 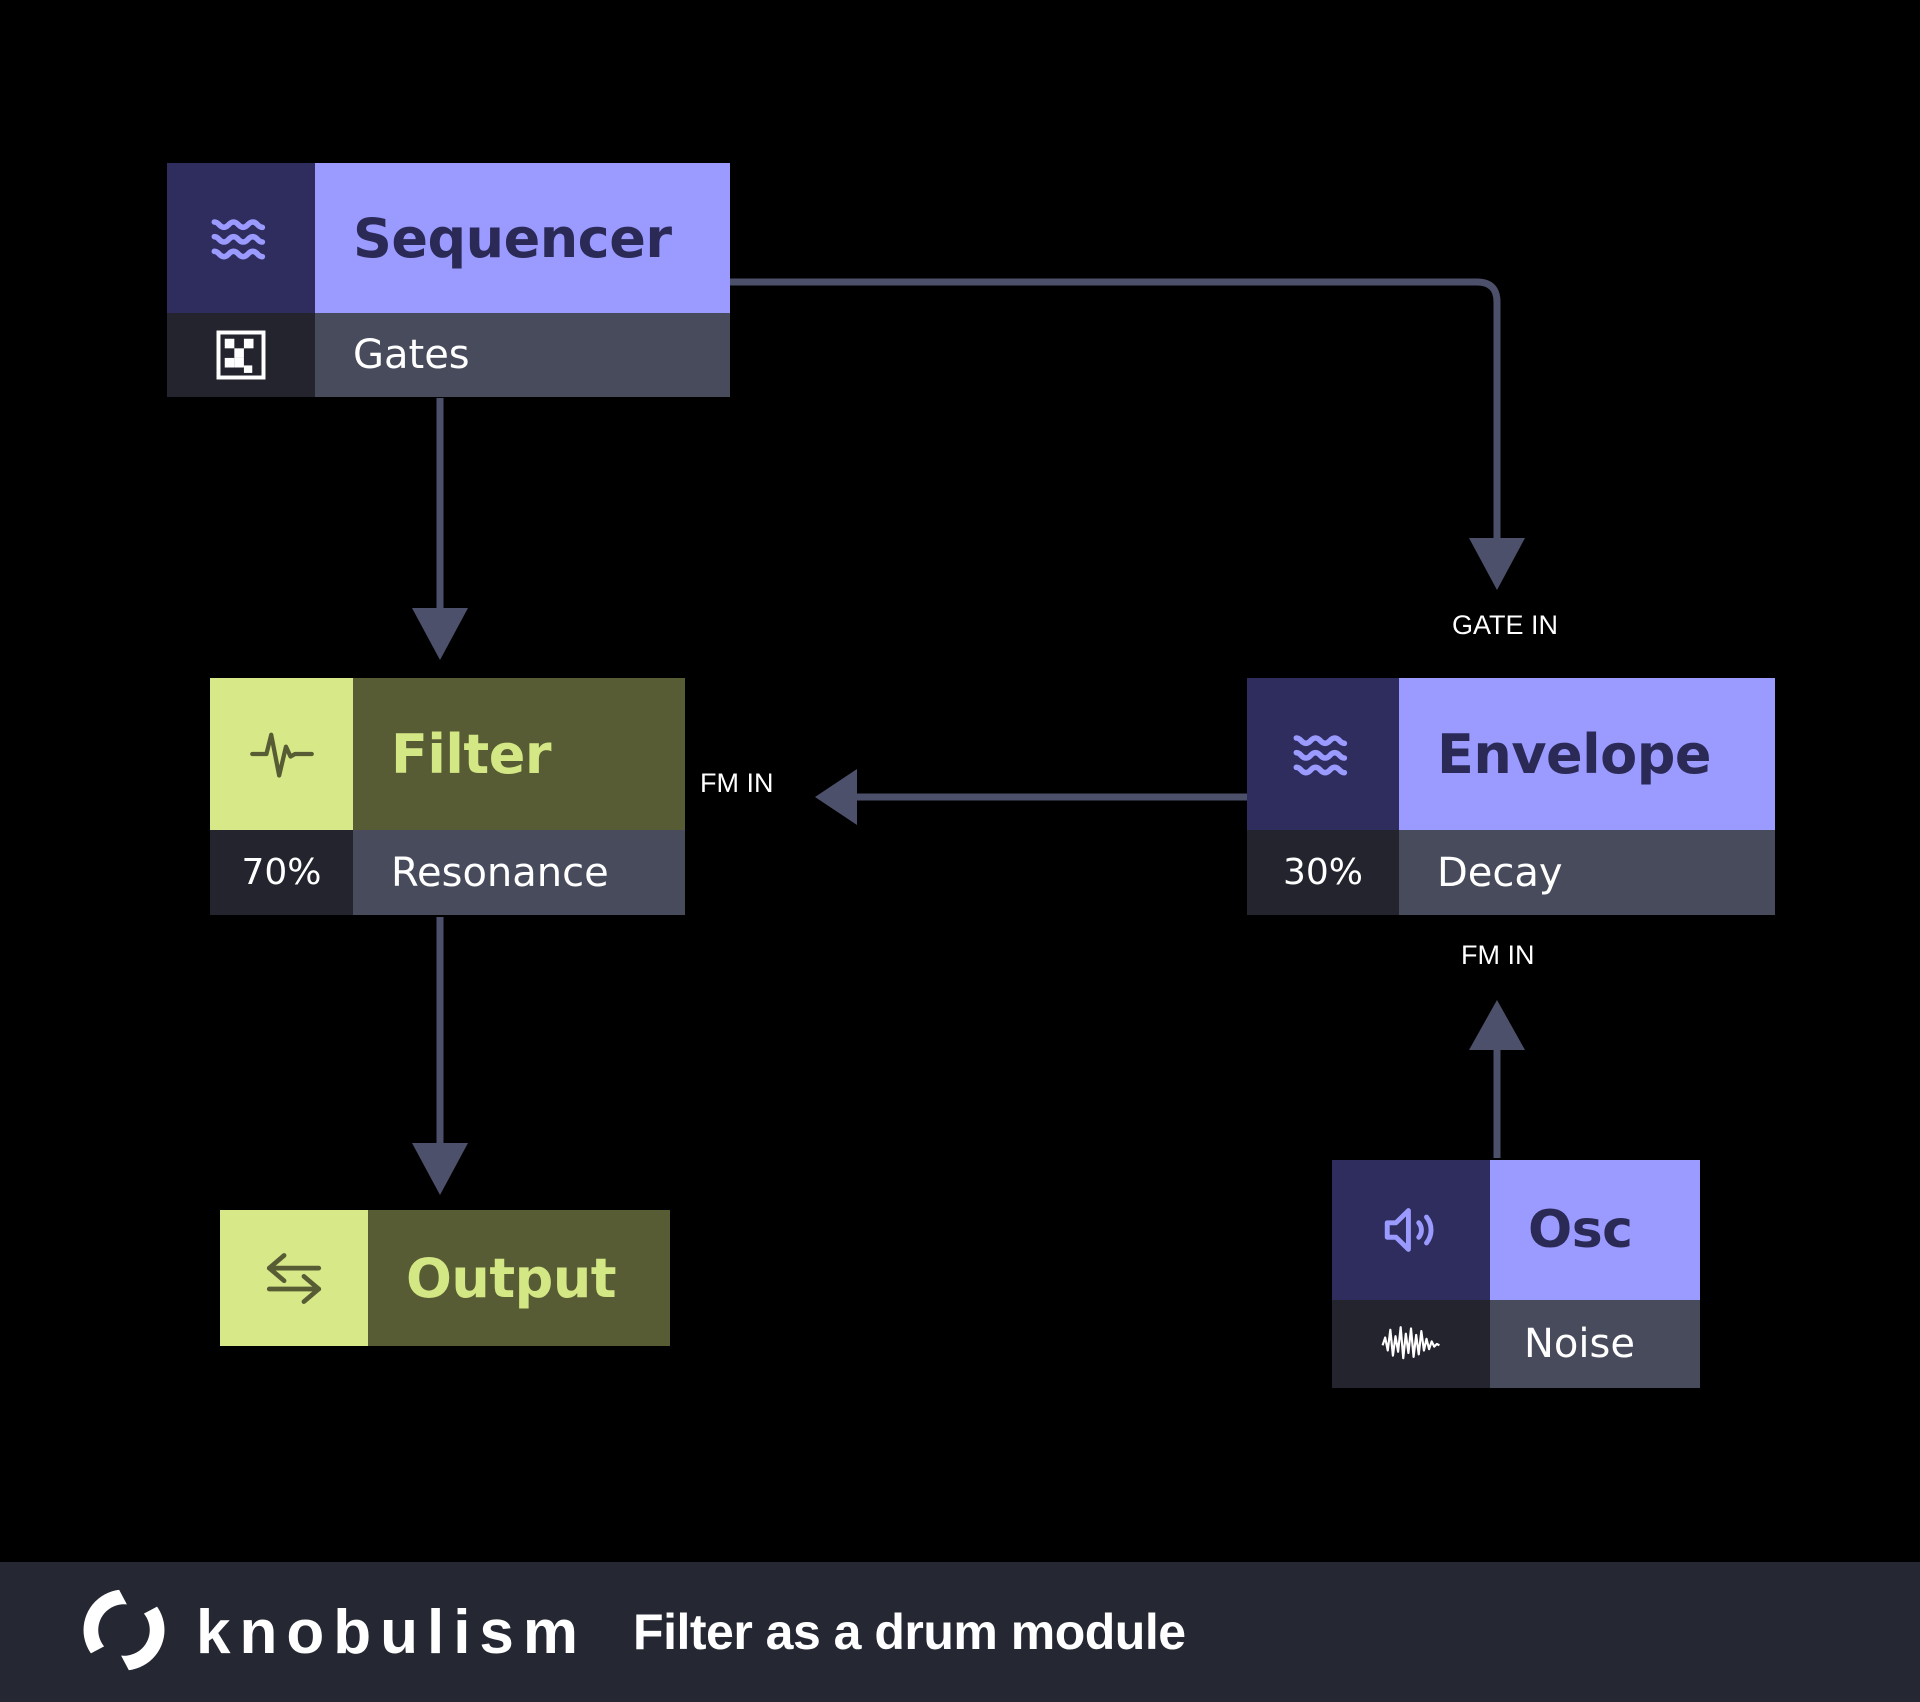 What do you see at coordinates (1125, 434) in the screenshot?
I see `wire-sequencer-to-envelope` at bounding box center [1125, 434].